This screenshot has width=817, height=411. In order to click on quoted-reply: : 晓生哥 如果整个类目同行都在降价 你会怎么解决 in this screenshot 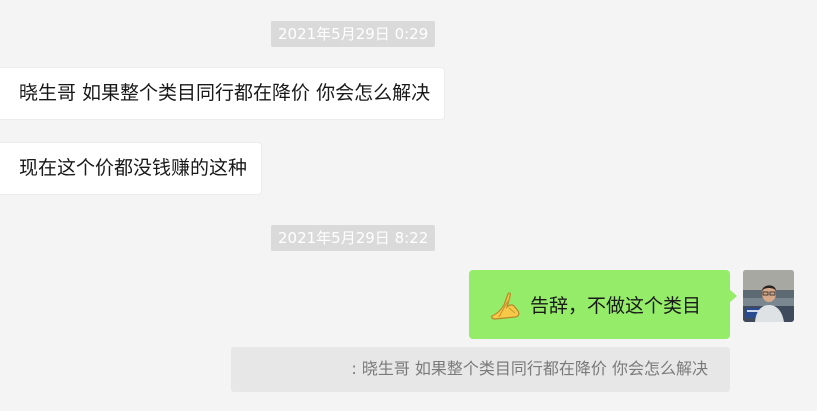, I will do `click(480, 369)`.